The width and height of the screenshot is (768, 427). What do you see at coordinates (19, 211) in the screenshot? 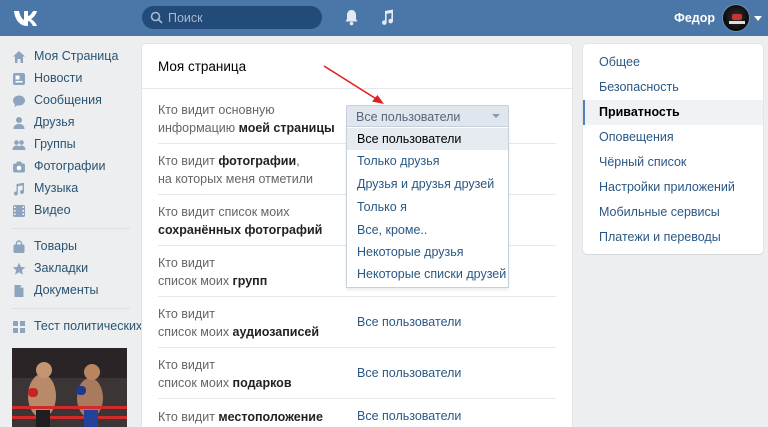
I see `video-icon` at bounding box center [19, 211].